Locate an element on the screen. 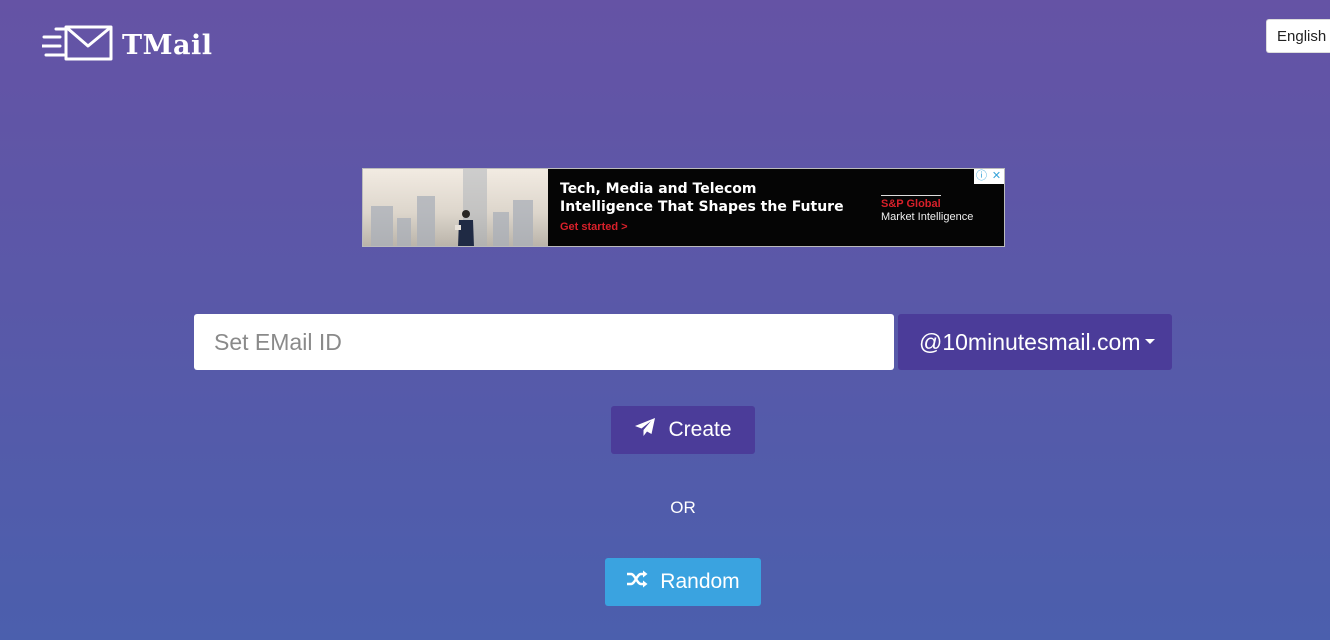  caret-down-icon is located at coordinates (1150, 341).